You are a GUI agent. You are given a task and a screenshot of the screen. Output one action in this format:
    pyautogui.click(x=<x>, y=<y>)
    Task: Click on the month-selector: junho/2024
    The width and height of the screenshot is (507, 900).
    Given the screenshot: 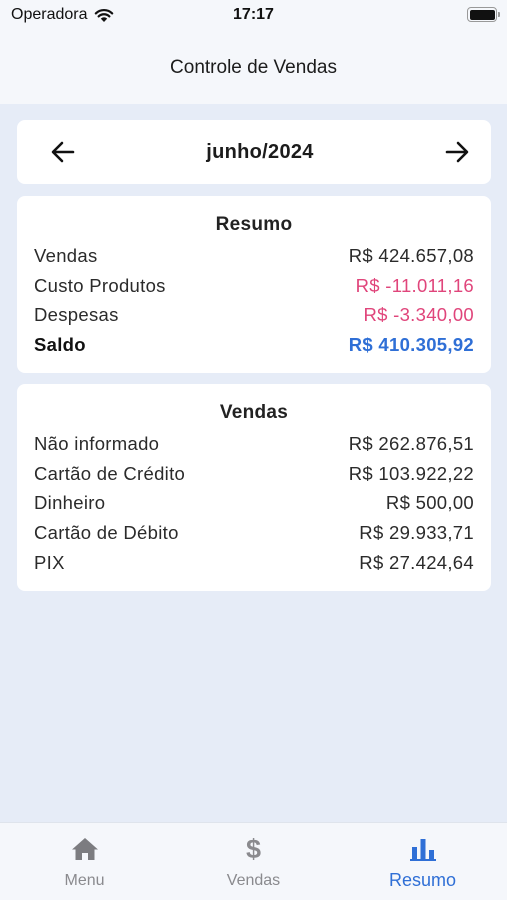 What is the action you would take?
    pyautogui.click(x=254, y=152)
    